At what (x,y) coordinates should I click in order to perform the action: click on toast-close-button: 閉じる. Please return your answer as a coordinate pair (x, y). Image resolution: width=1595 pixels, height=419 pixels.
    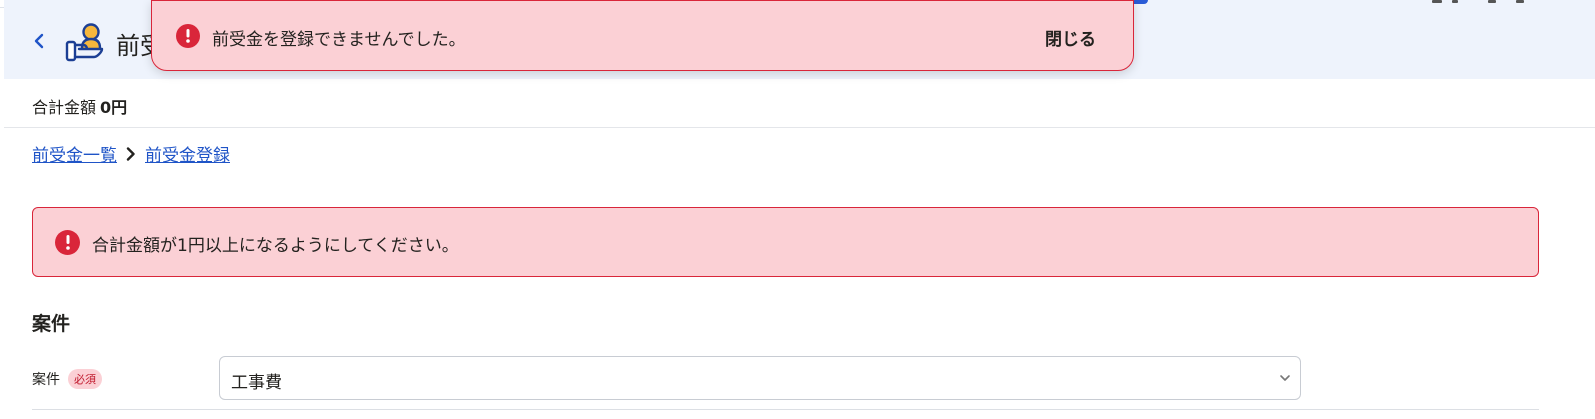
    Looking at the image, I should click on (1070, 37).